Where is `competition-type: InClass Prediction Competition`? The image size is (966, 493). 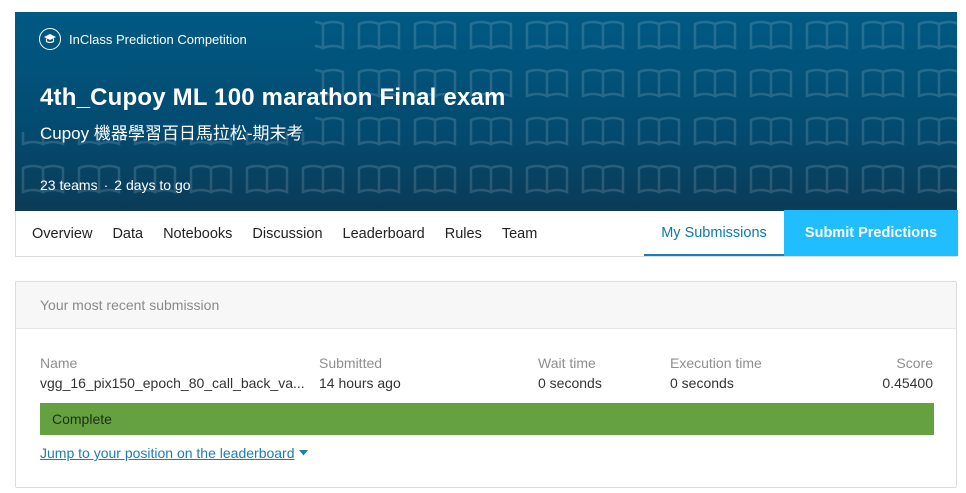
competition-type: InClass Prediction Competition is located at coordinates (143, 39).